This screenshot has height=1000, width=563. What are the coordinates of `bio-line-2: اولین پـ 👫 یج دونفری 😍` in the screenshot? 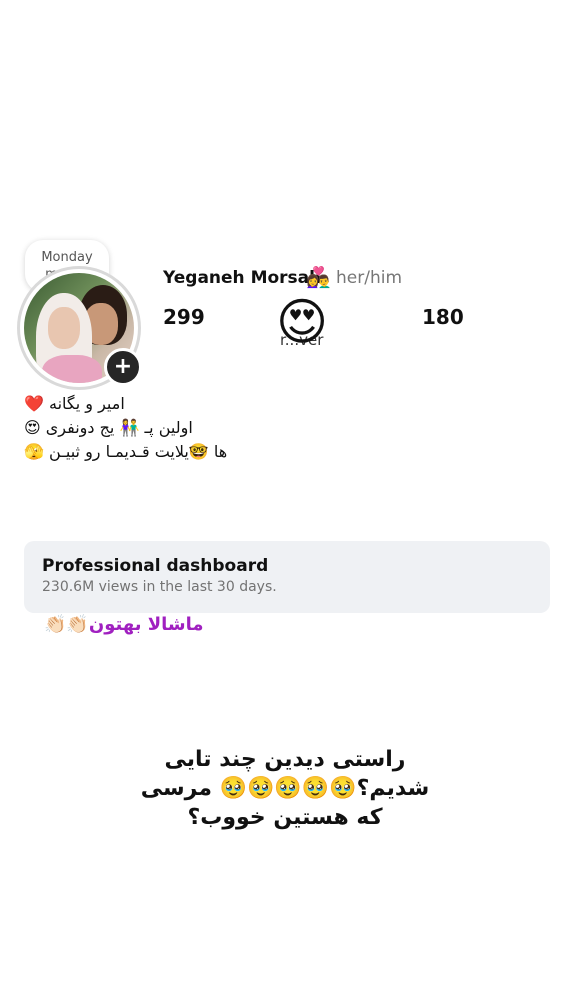 It's located at (108, 427).